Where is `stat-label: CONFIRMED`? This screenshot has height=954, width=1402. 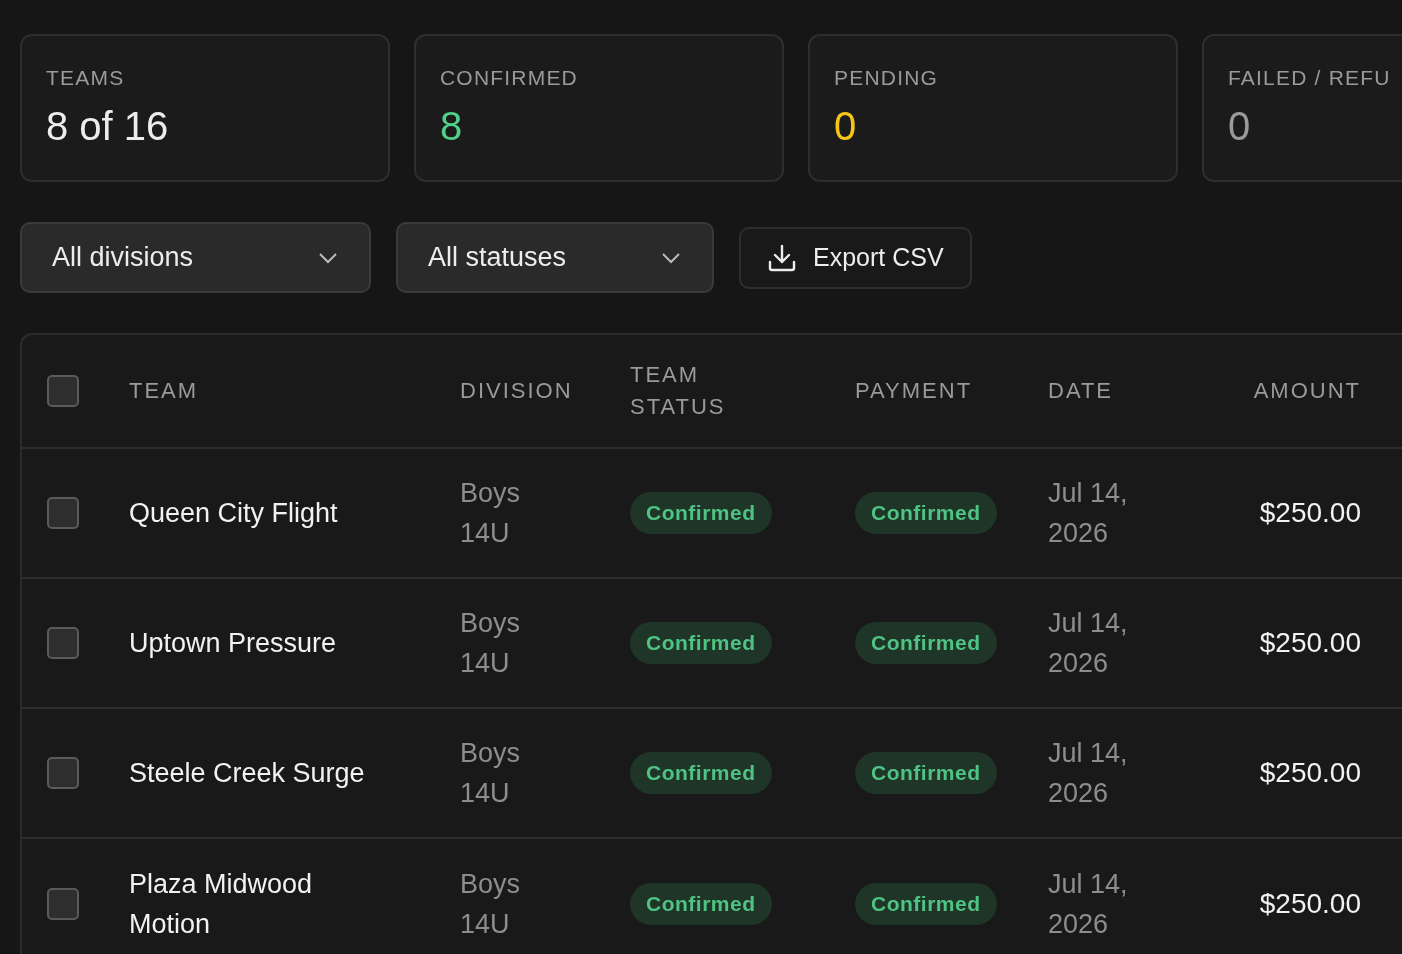 stat-label: CONFIRMED is located at coordinates (509, 78).